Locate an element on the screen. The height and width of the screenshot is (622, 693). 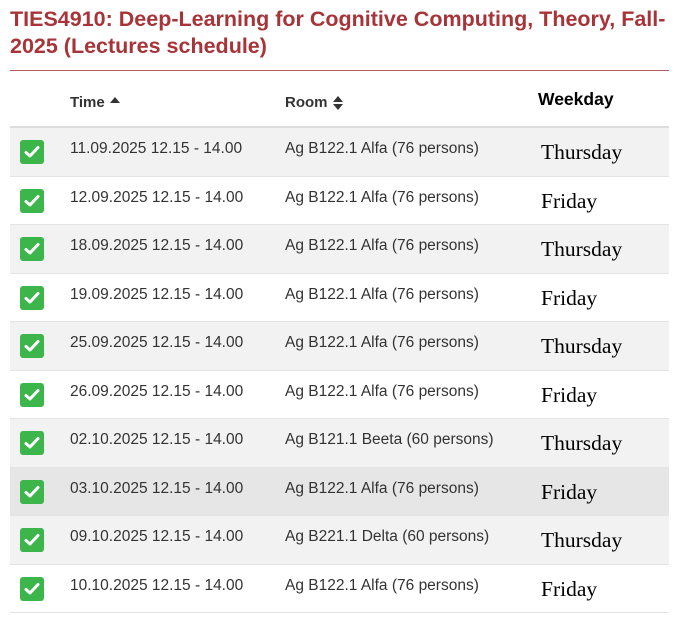
column-header-weekday-label: Weekday is located at coordinates (576, 99).